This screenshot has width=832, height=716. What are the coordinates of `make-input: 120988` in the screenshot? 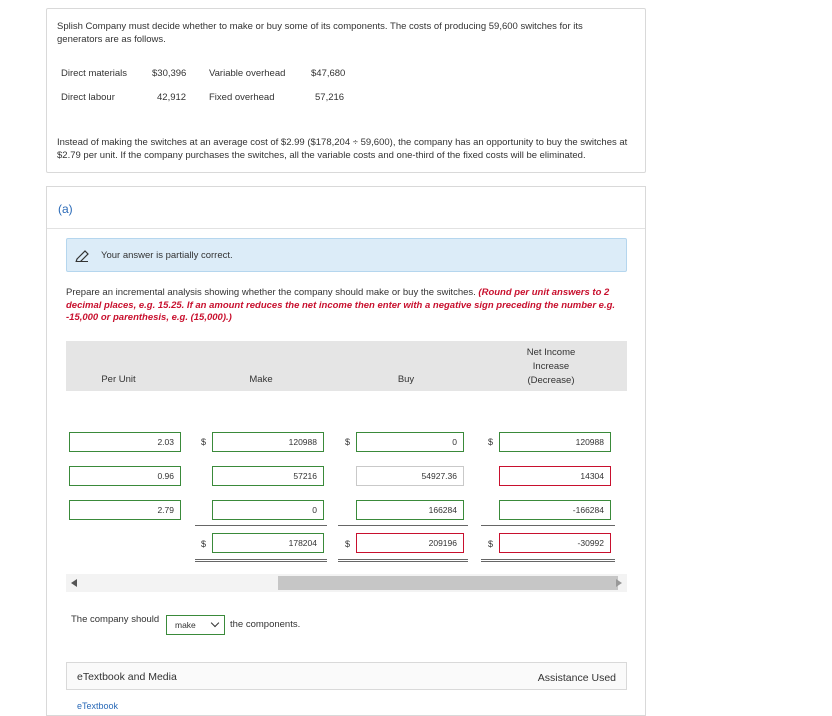 It's located at (268, 442).